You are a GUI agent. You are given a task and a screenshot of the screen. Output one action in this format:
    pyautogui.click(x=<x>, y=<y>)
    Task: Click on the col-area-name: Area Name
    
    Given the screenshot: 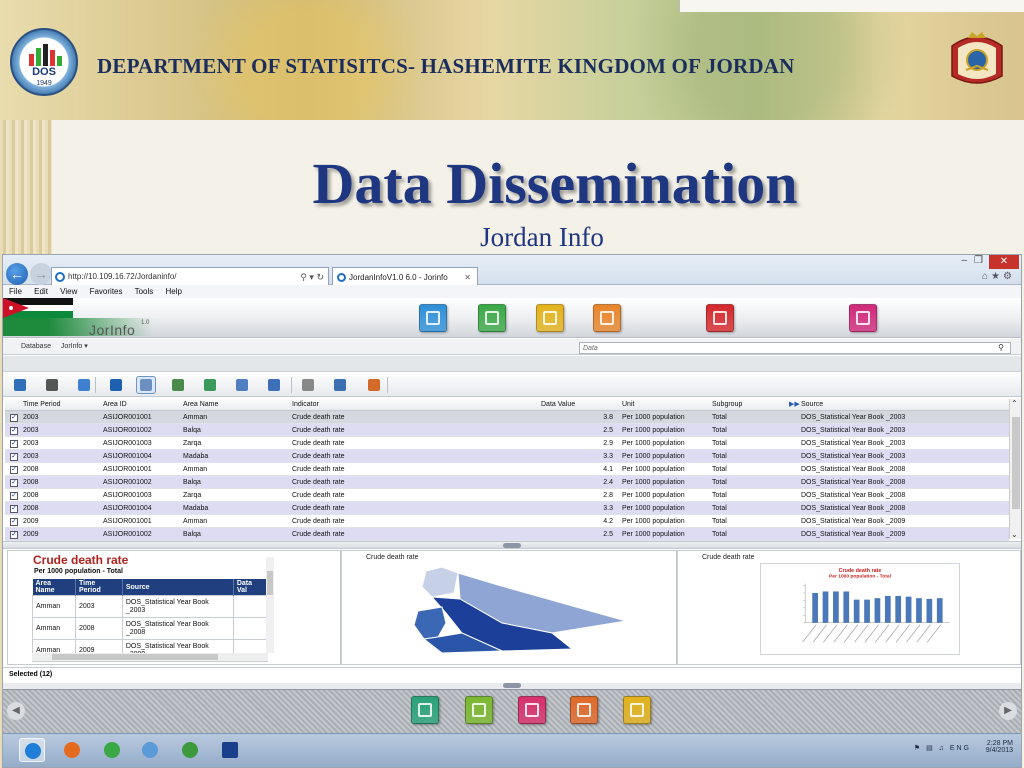 What is the action you would take?
    pyautogui.click(x=200, y=405)
    